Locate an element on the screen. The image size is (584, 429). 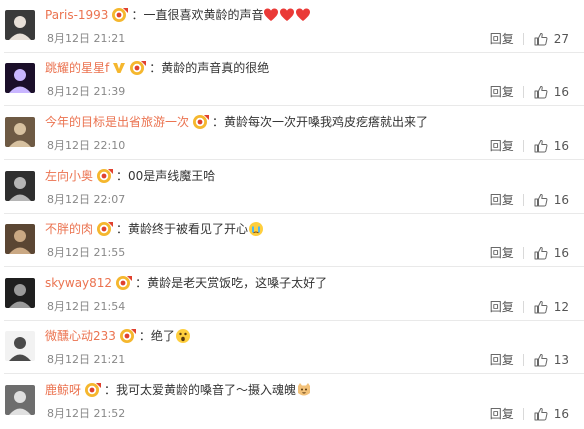
comment-text: 黄龄是老天赏饭吃，这嗓子太好了 is located at coordinates (237, 283).